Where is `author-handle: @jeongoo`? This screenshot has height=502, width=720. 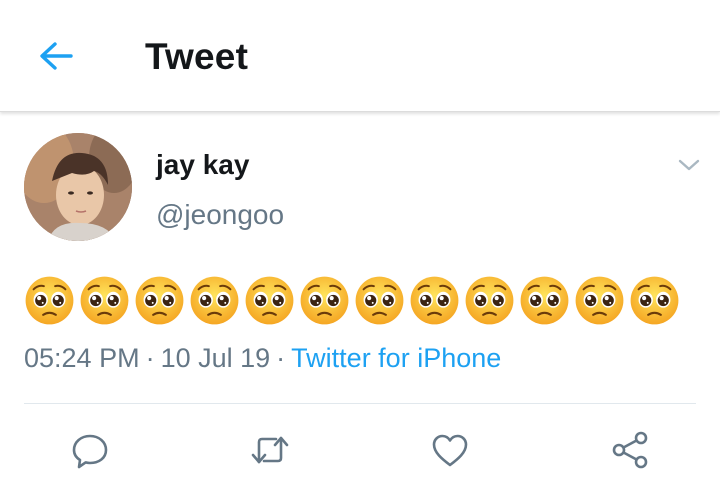
author-handle: @jeongoo is located at coordinates (220, 215).